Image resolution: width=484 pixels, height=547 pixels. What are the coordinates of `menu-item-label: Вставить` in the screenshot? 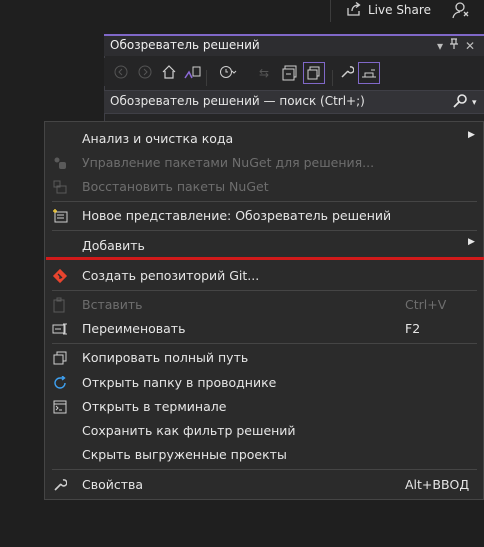 It's located at (112, 304).